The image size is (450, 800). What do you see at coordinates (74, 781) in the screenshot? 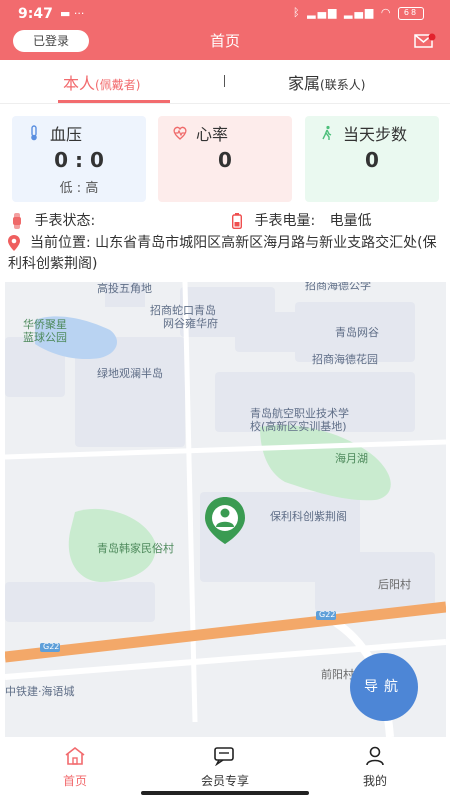
I see `nav-home-label: 首页` at bounding box center [74, 781].